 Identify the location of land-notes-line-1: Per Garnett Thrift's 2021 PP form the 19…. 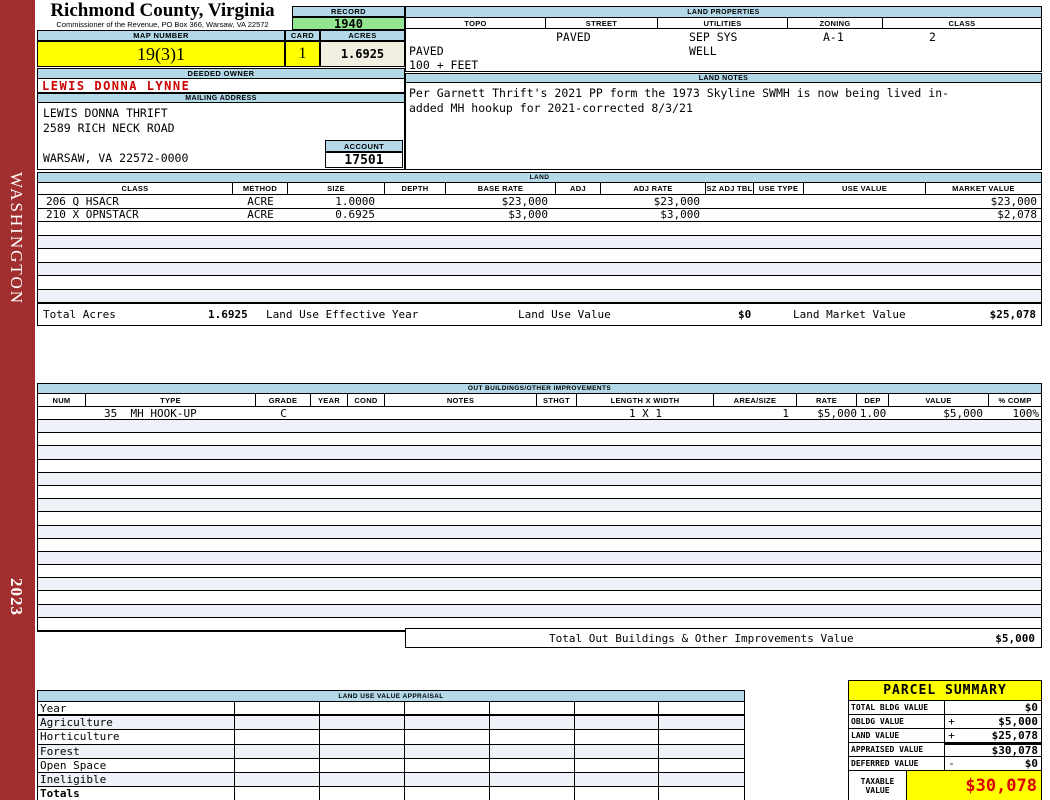
(679, 93).